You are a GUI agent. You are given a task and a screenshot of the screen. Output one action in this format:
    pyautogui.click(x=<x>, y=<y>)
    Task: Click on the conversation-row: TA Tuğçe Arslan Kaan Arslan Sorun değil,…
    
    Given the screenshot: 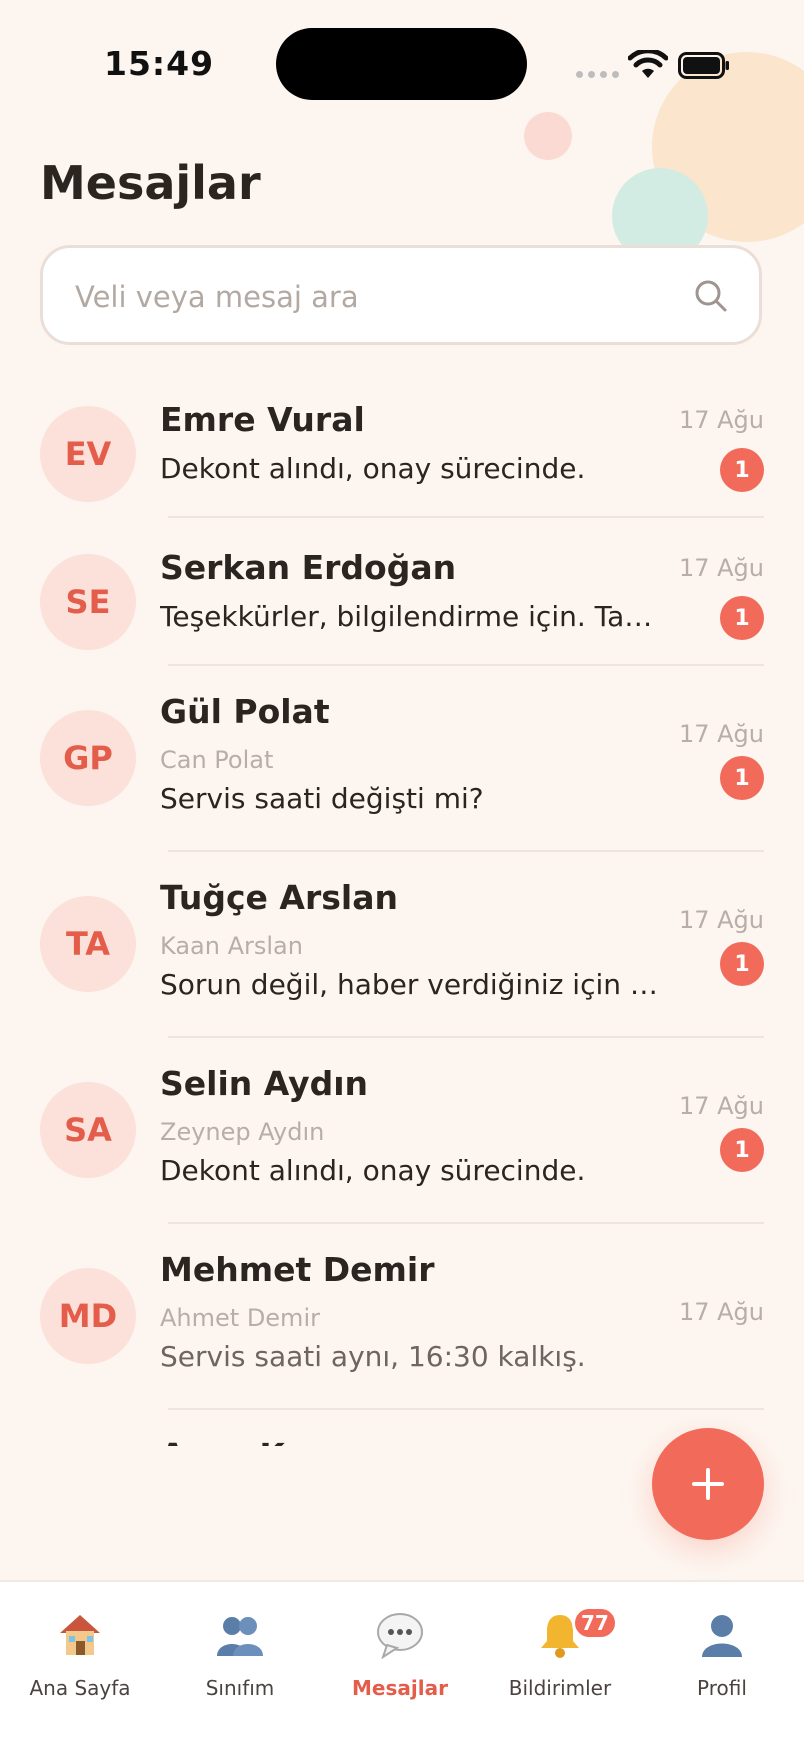 What is the action you would take?
    pyautogui.click(x=402, y=945)
    